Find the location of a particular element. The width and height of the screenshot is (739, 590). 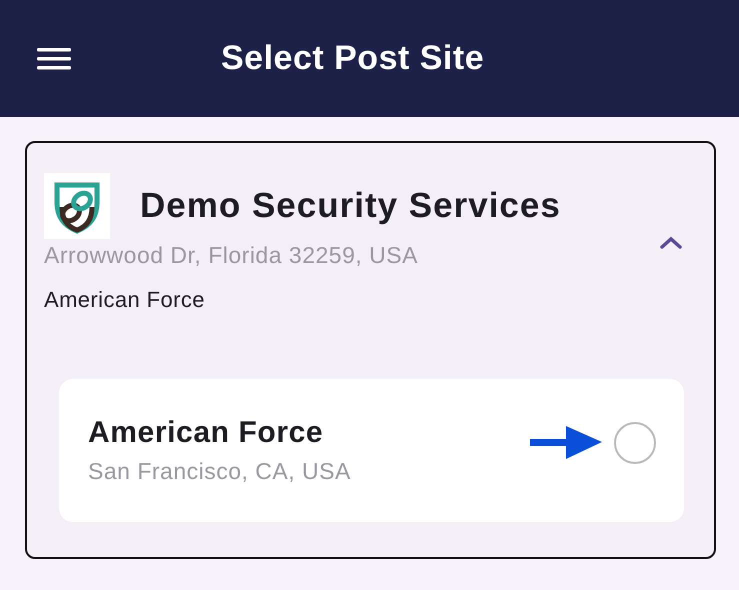

menu-icon is located at coordinates (54, 59).